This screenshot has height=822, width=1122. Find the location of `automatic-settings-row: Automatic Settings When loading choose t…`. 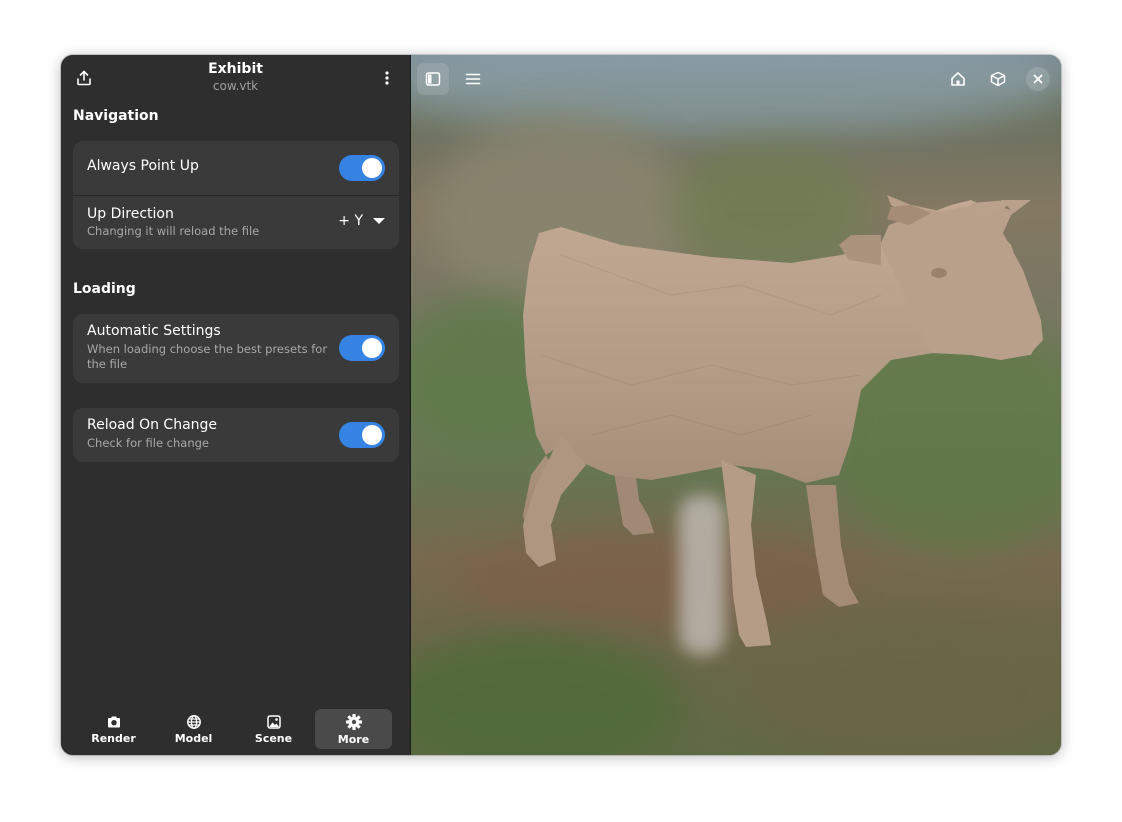

automatic-settings-row: Automatic Settings When loading choose t… is located at coordinates (236, 348).